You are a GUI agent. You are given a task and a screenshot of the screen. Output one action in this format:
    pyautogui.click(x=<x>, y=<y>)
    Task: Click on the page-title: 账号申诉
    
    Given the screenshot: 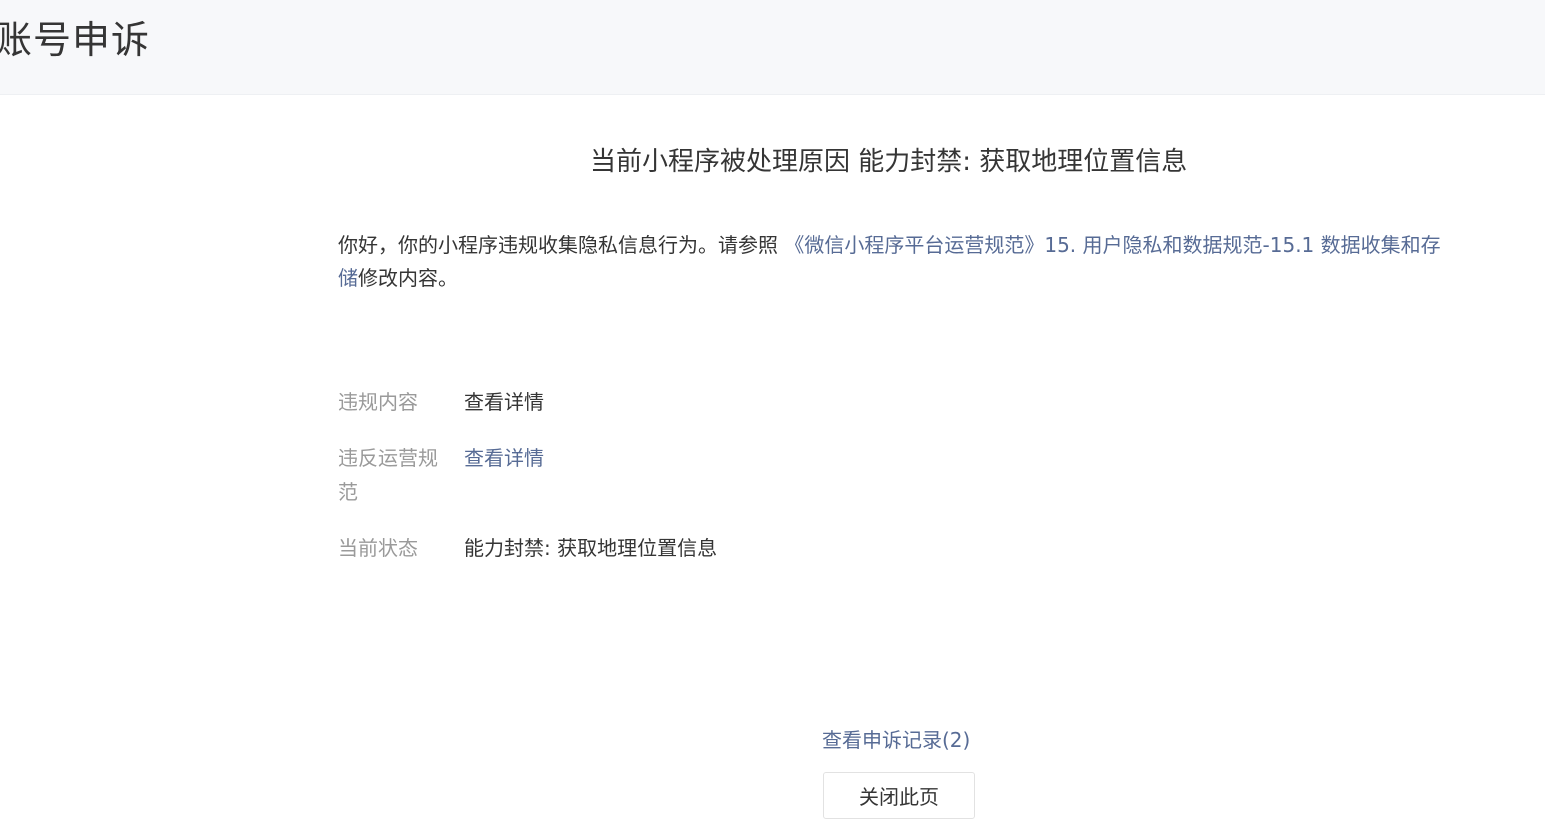 What is the action you would take?
    pyautogui.click(x=75, y=40)
    